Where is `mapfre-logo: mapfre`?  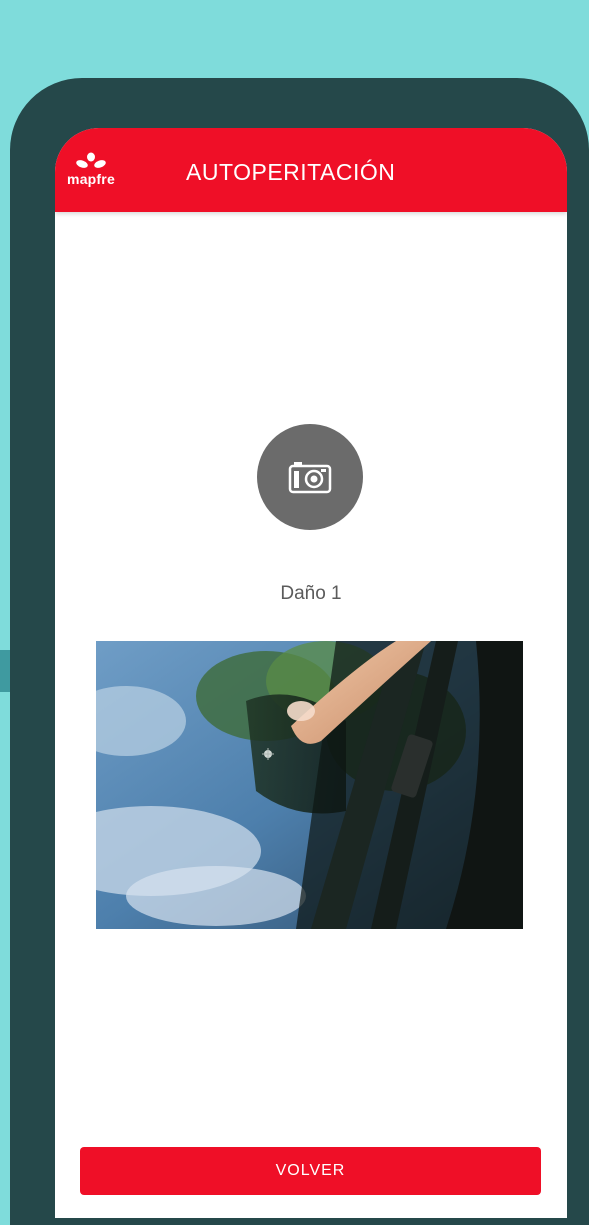
mapfre-logo: mapfre is located at coordinates (91, 172).